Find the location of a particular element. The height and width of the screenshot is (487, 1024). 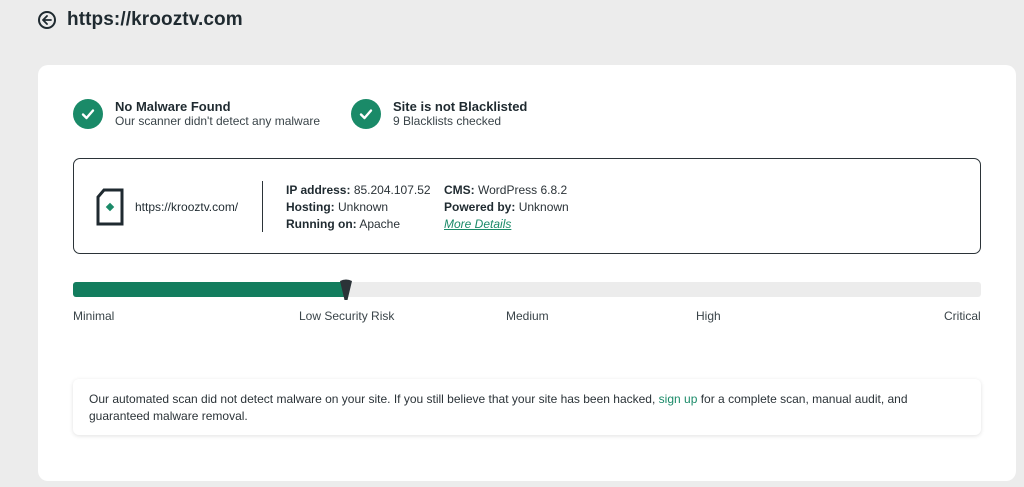

cms-row: CMS: WordPress 6.8.2 is located at coordinates (506, 190).